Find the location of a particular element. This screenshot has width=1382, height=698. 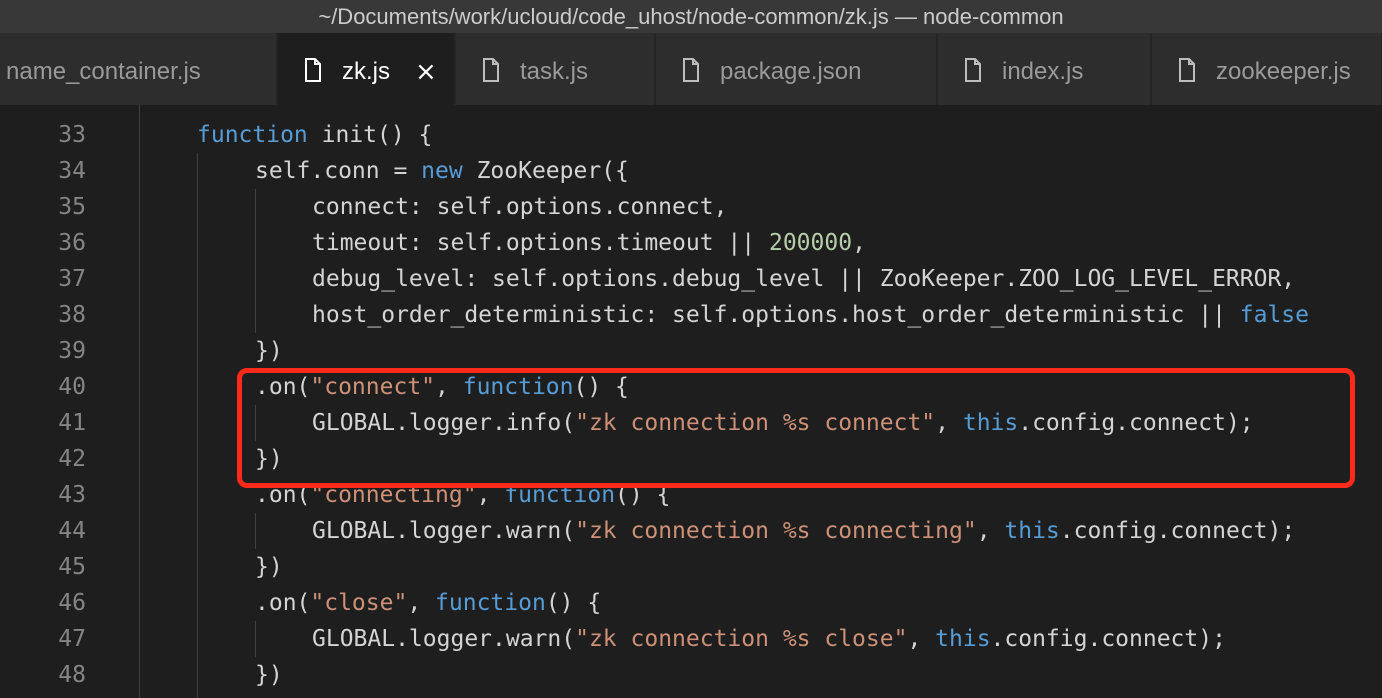

code-line: connect: self.options.connect, is located at coordinates (519, 207).